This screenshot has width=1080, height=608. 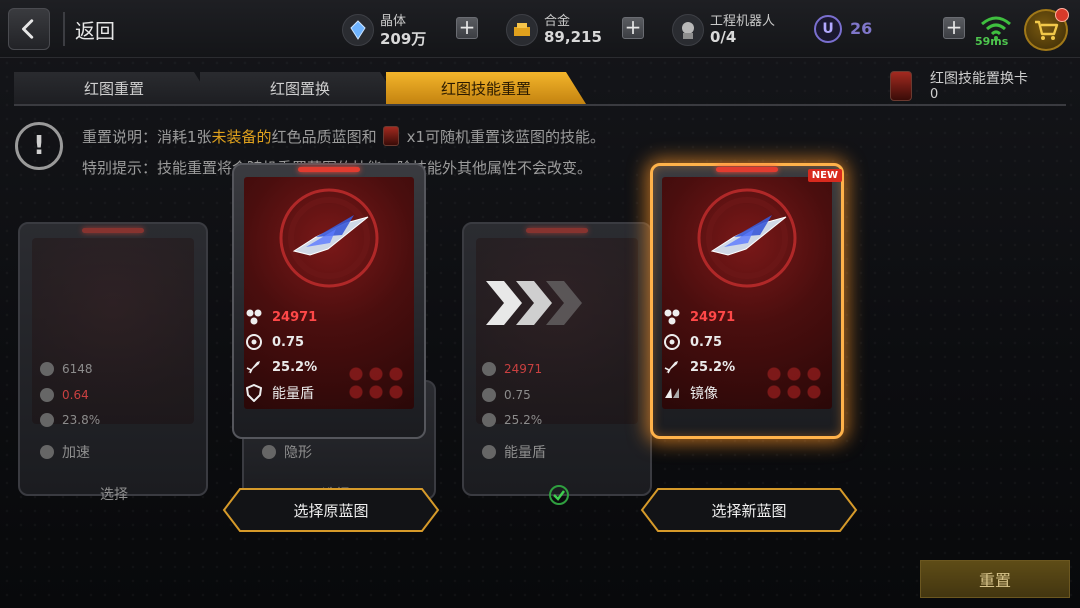 I want to click on skill-name: 隐形, so click(x=298, y=453).